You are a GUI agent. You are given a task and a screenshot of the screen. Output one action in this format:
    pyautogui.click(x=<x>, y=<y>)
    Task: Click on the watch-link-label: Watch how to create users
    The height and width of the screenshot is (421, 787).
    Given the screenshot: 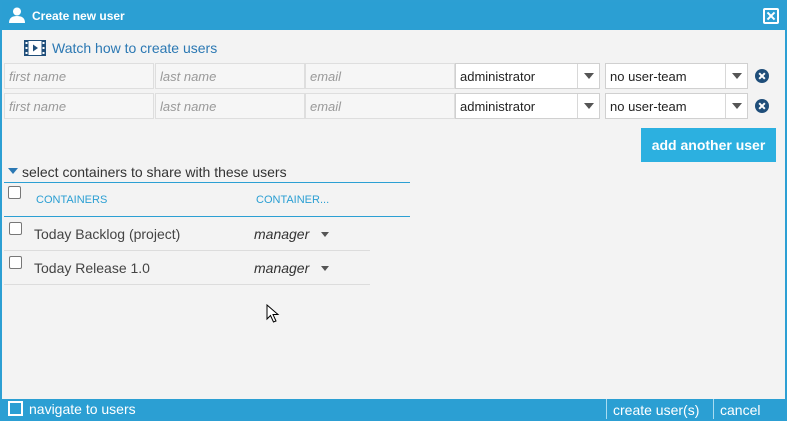 What is the action you would take?
    pyautogui.click(x=135, y=48)
    